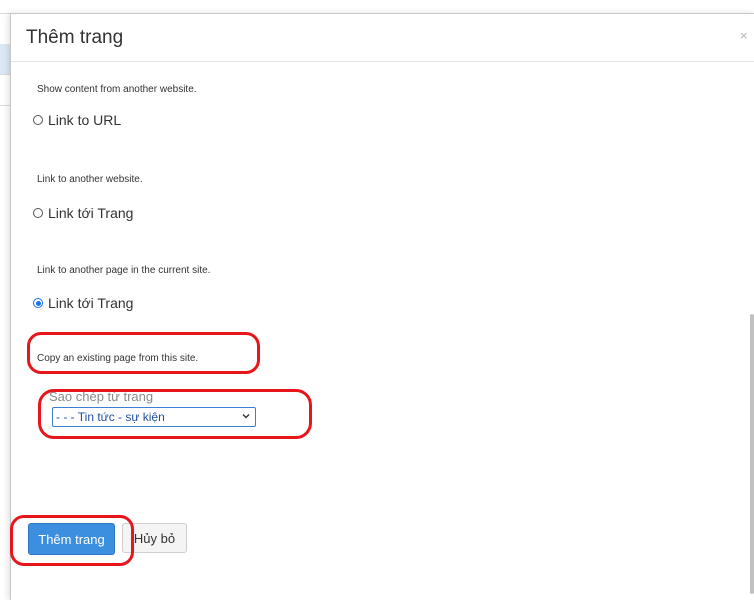 This screenshot has width=754, height=600. What do you see at coordinates (110, 417) in the screenshot?
I see `select-value: - - - Tin tức - sự kiện` at bounding box center [110, 417].